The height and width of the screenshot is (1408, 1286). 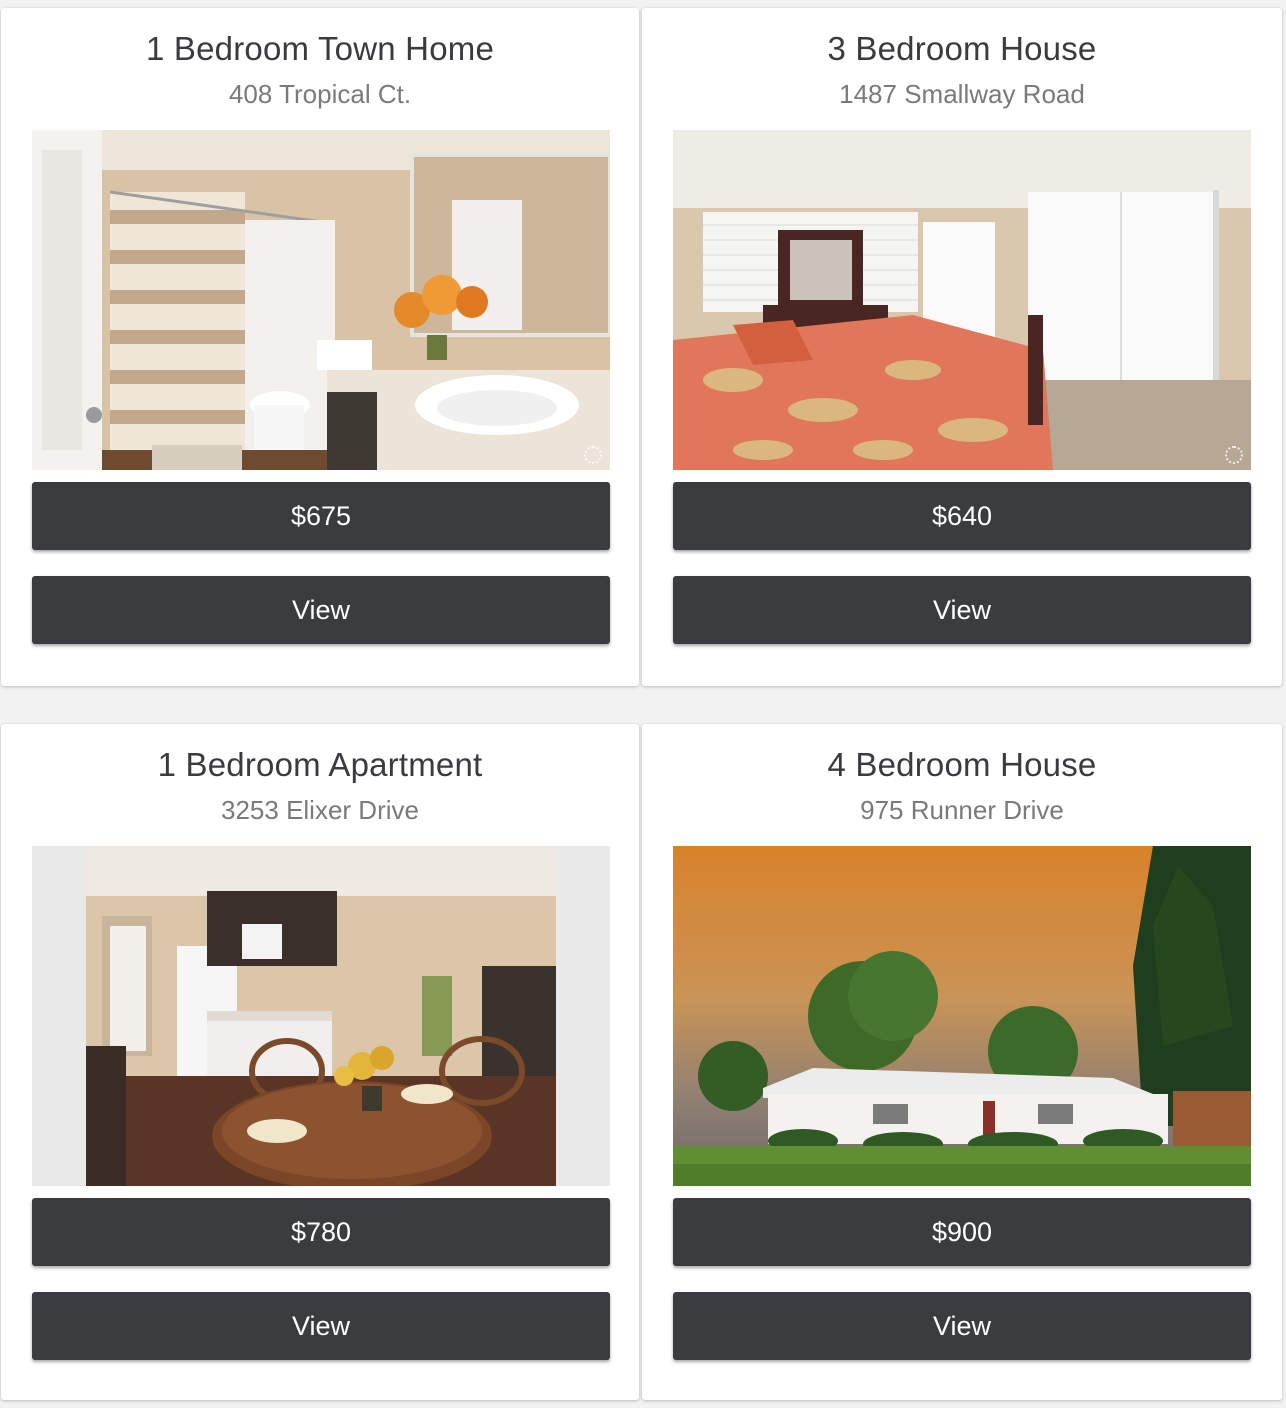 I want to click on bedroom-photo, so click(x=962, y=300).